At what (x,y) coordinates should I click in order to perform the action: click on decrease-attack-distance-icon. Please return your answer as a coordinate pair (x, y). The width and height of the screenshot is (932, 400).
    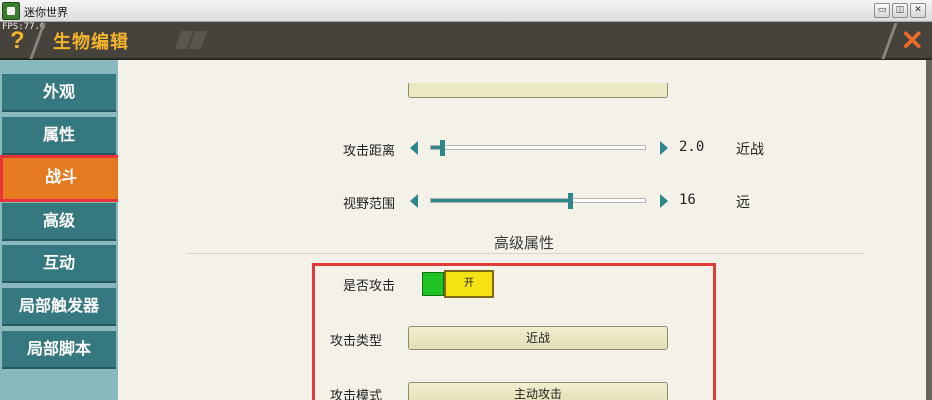
    Looking at the image, I should click on (414, 148).